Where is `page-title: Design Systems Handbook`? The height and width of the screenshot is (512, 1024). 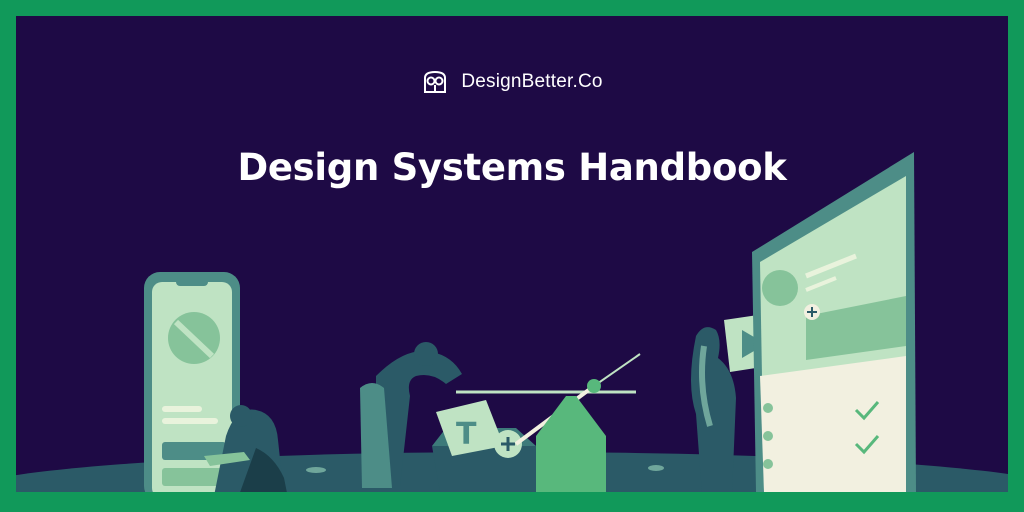 page-title: Design Systems Handbook is located at coordinates (512, 167).